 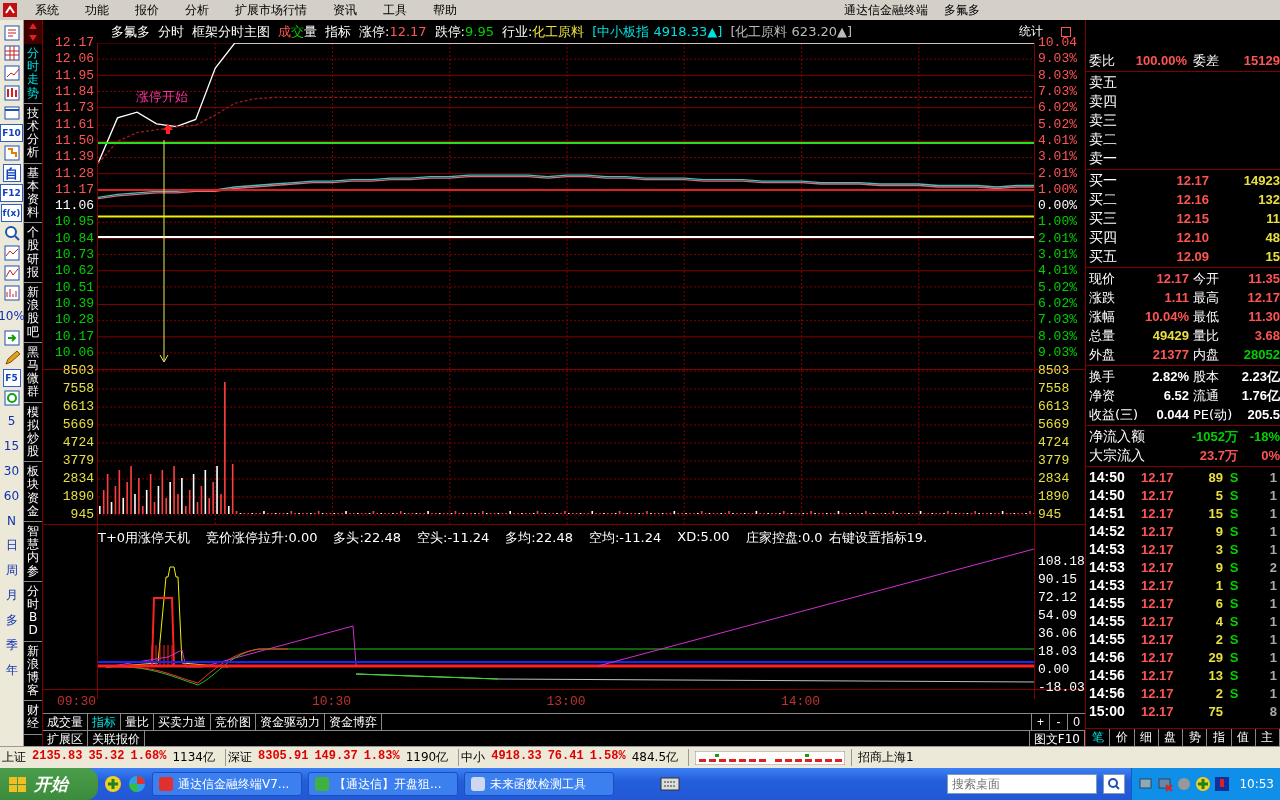 I want to click on chart-header-item: 行业:化工原料, so click(x=543, y=31).